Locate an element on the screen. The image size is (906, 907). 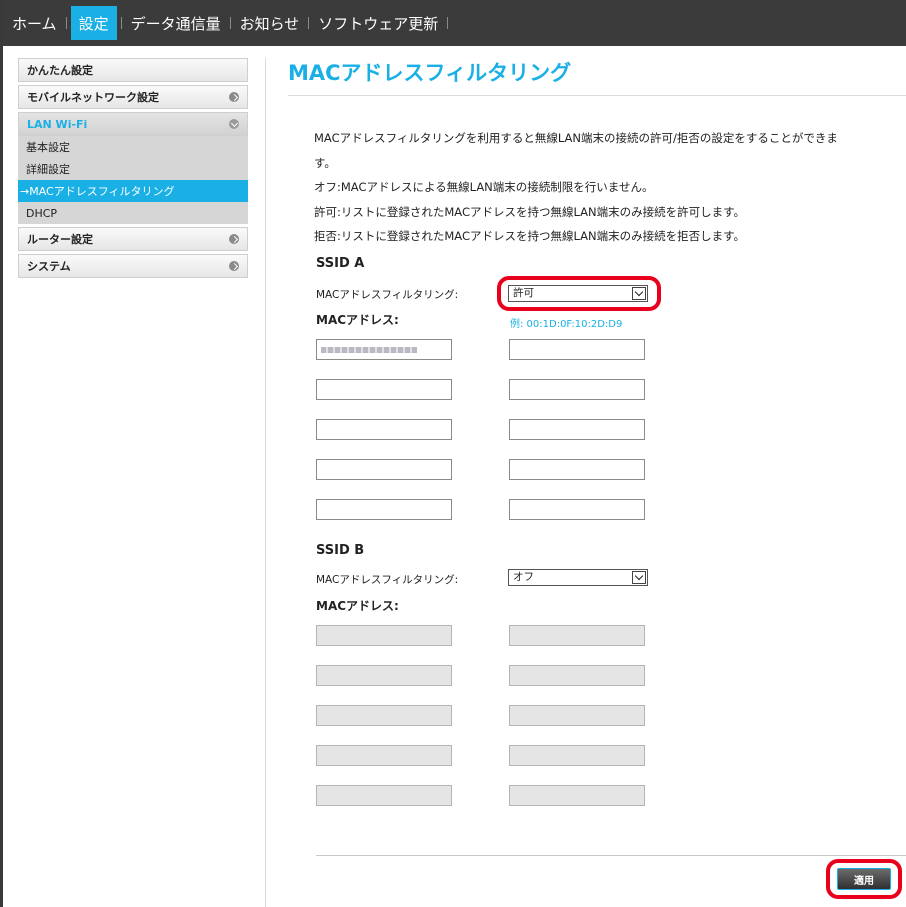
top-nav: ホーム 設定 データ通信量 お知らせ ソフトウェア更新 is located at coordinates (454, 23).